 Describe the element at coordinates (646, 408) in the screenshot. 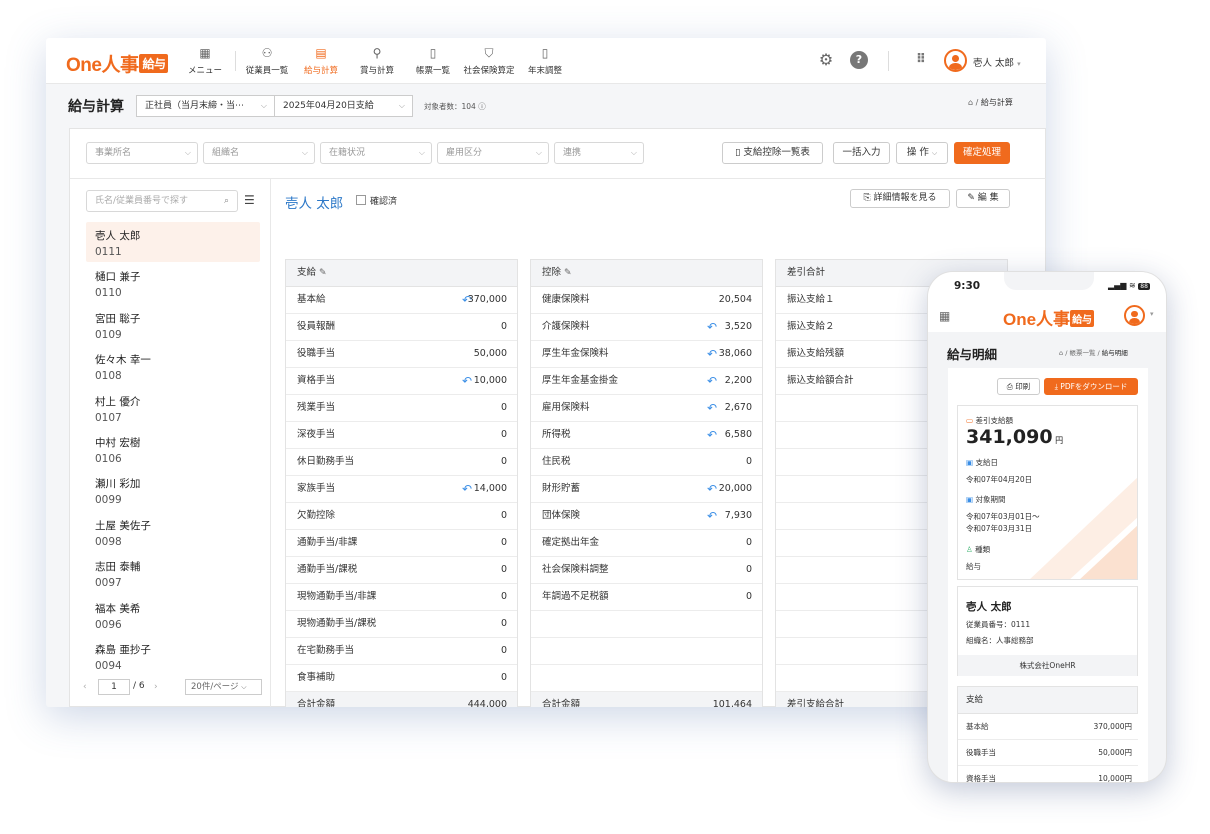

I see `table-row: 雇用保険料 ↶ 2,670` at that location.